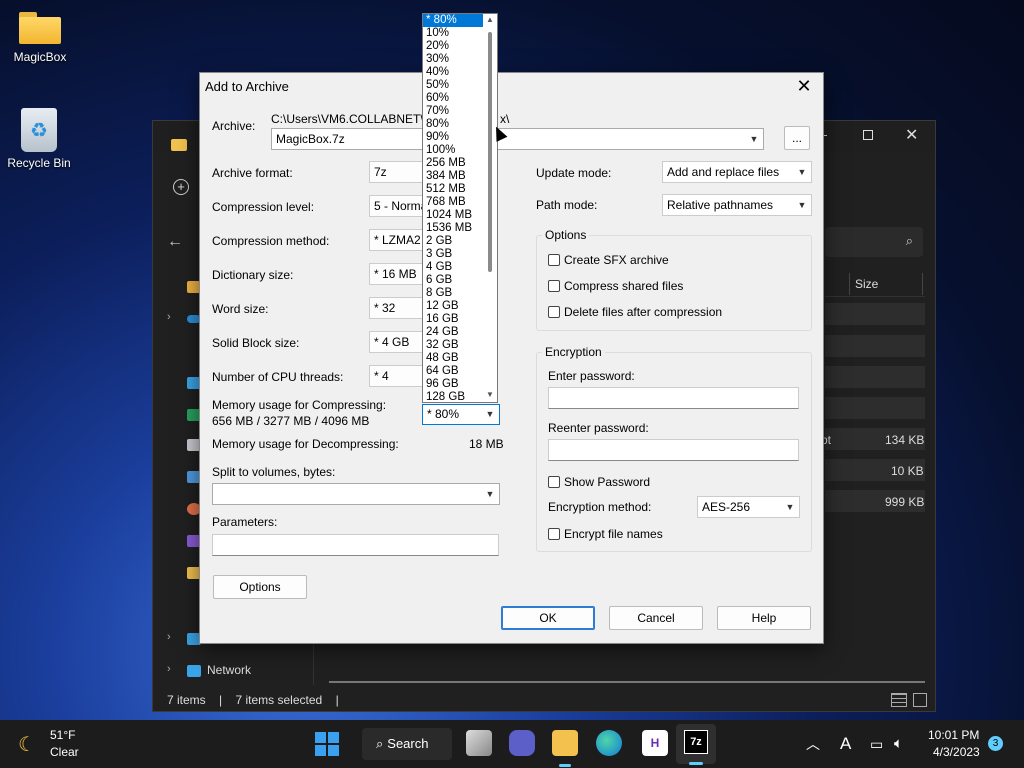 The image size is (1024, 768). I want to click on notification-badge: 3, so click(995, 743).